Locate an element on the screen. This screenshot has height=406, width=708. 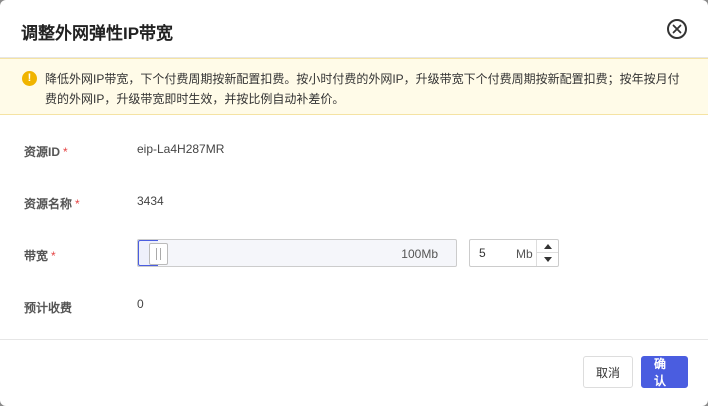
stepper-buttons is located at coordinates (547, 253).